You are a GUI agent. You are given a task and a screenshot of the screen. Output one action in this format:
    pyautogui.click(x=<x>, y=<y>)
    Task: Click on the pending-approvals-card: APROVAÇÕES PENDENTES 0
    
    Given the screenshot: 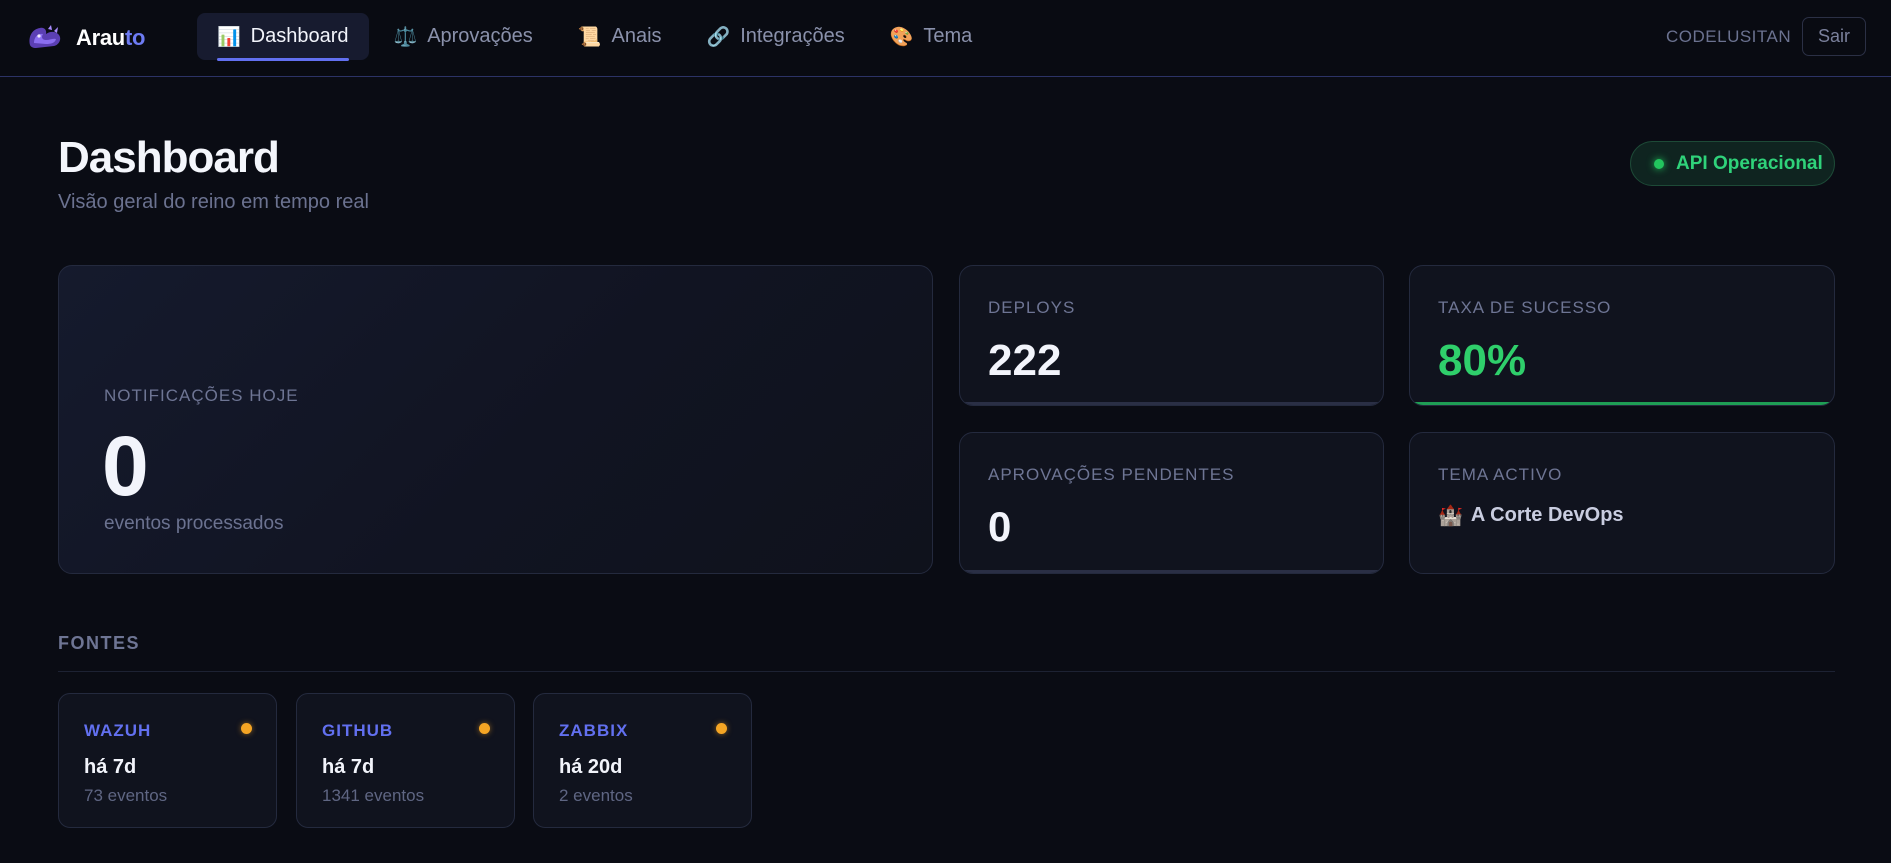 What is the action you would take?
    pyautogui.click(x=1171, y=503)
    